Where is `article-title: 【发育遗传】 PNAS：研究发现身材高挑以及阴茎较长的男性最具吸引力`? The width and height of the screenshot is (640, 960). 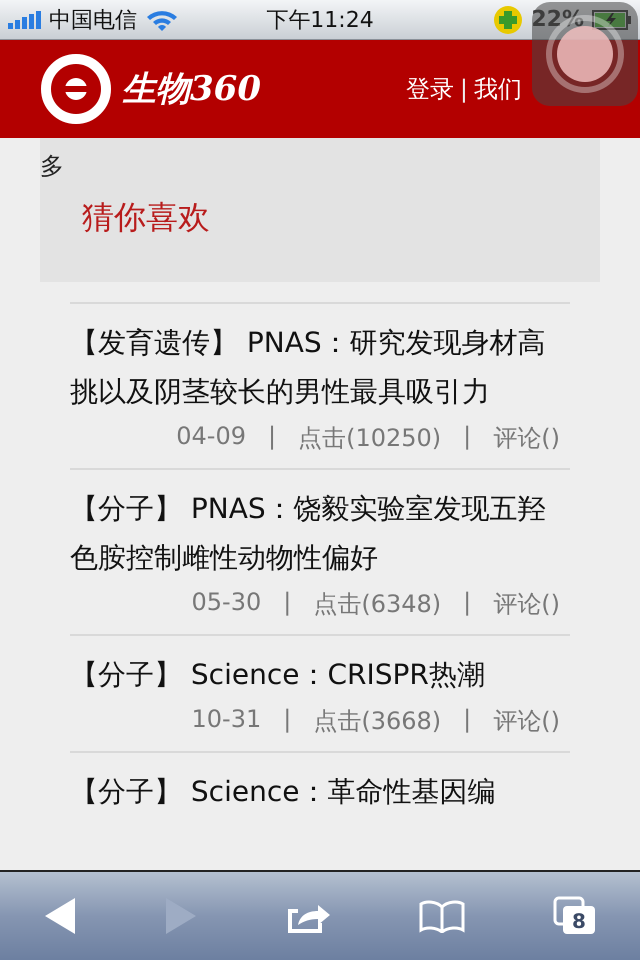
article-title: 【发育遗传】 PNAS：研究发现身材高挑以及阴茎较长的男性最具吸引力 is located at coordinates (320, 367).